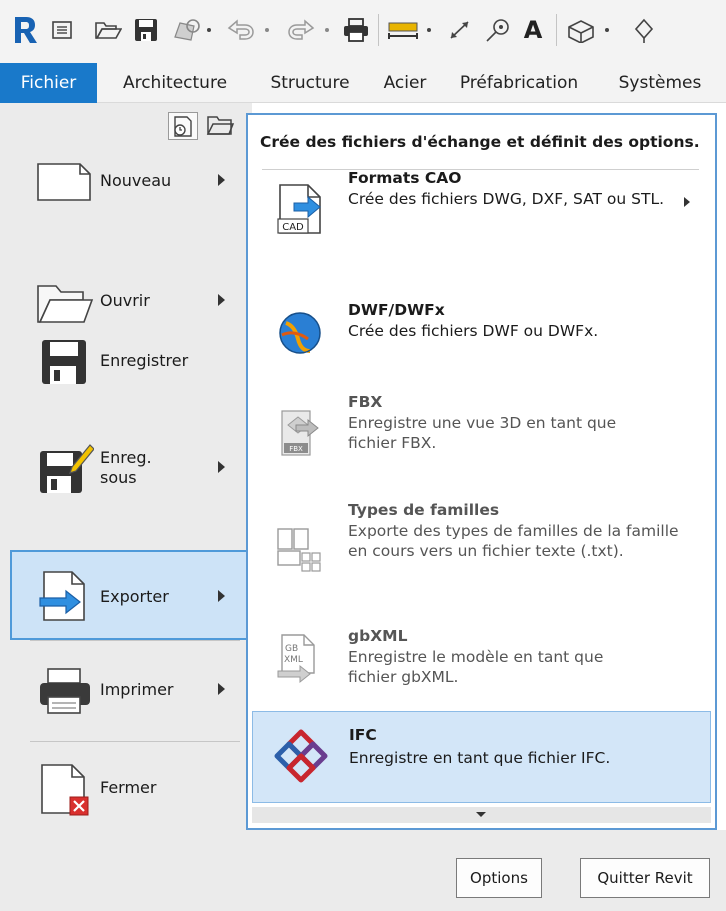 The width and height of the screenshot is (726, 911). What do you see at coordinates (300, 433) in the screenshot?
I see `fbx-icon: FBX` at bounding box center [300, 433].